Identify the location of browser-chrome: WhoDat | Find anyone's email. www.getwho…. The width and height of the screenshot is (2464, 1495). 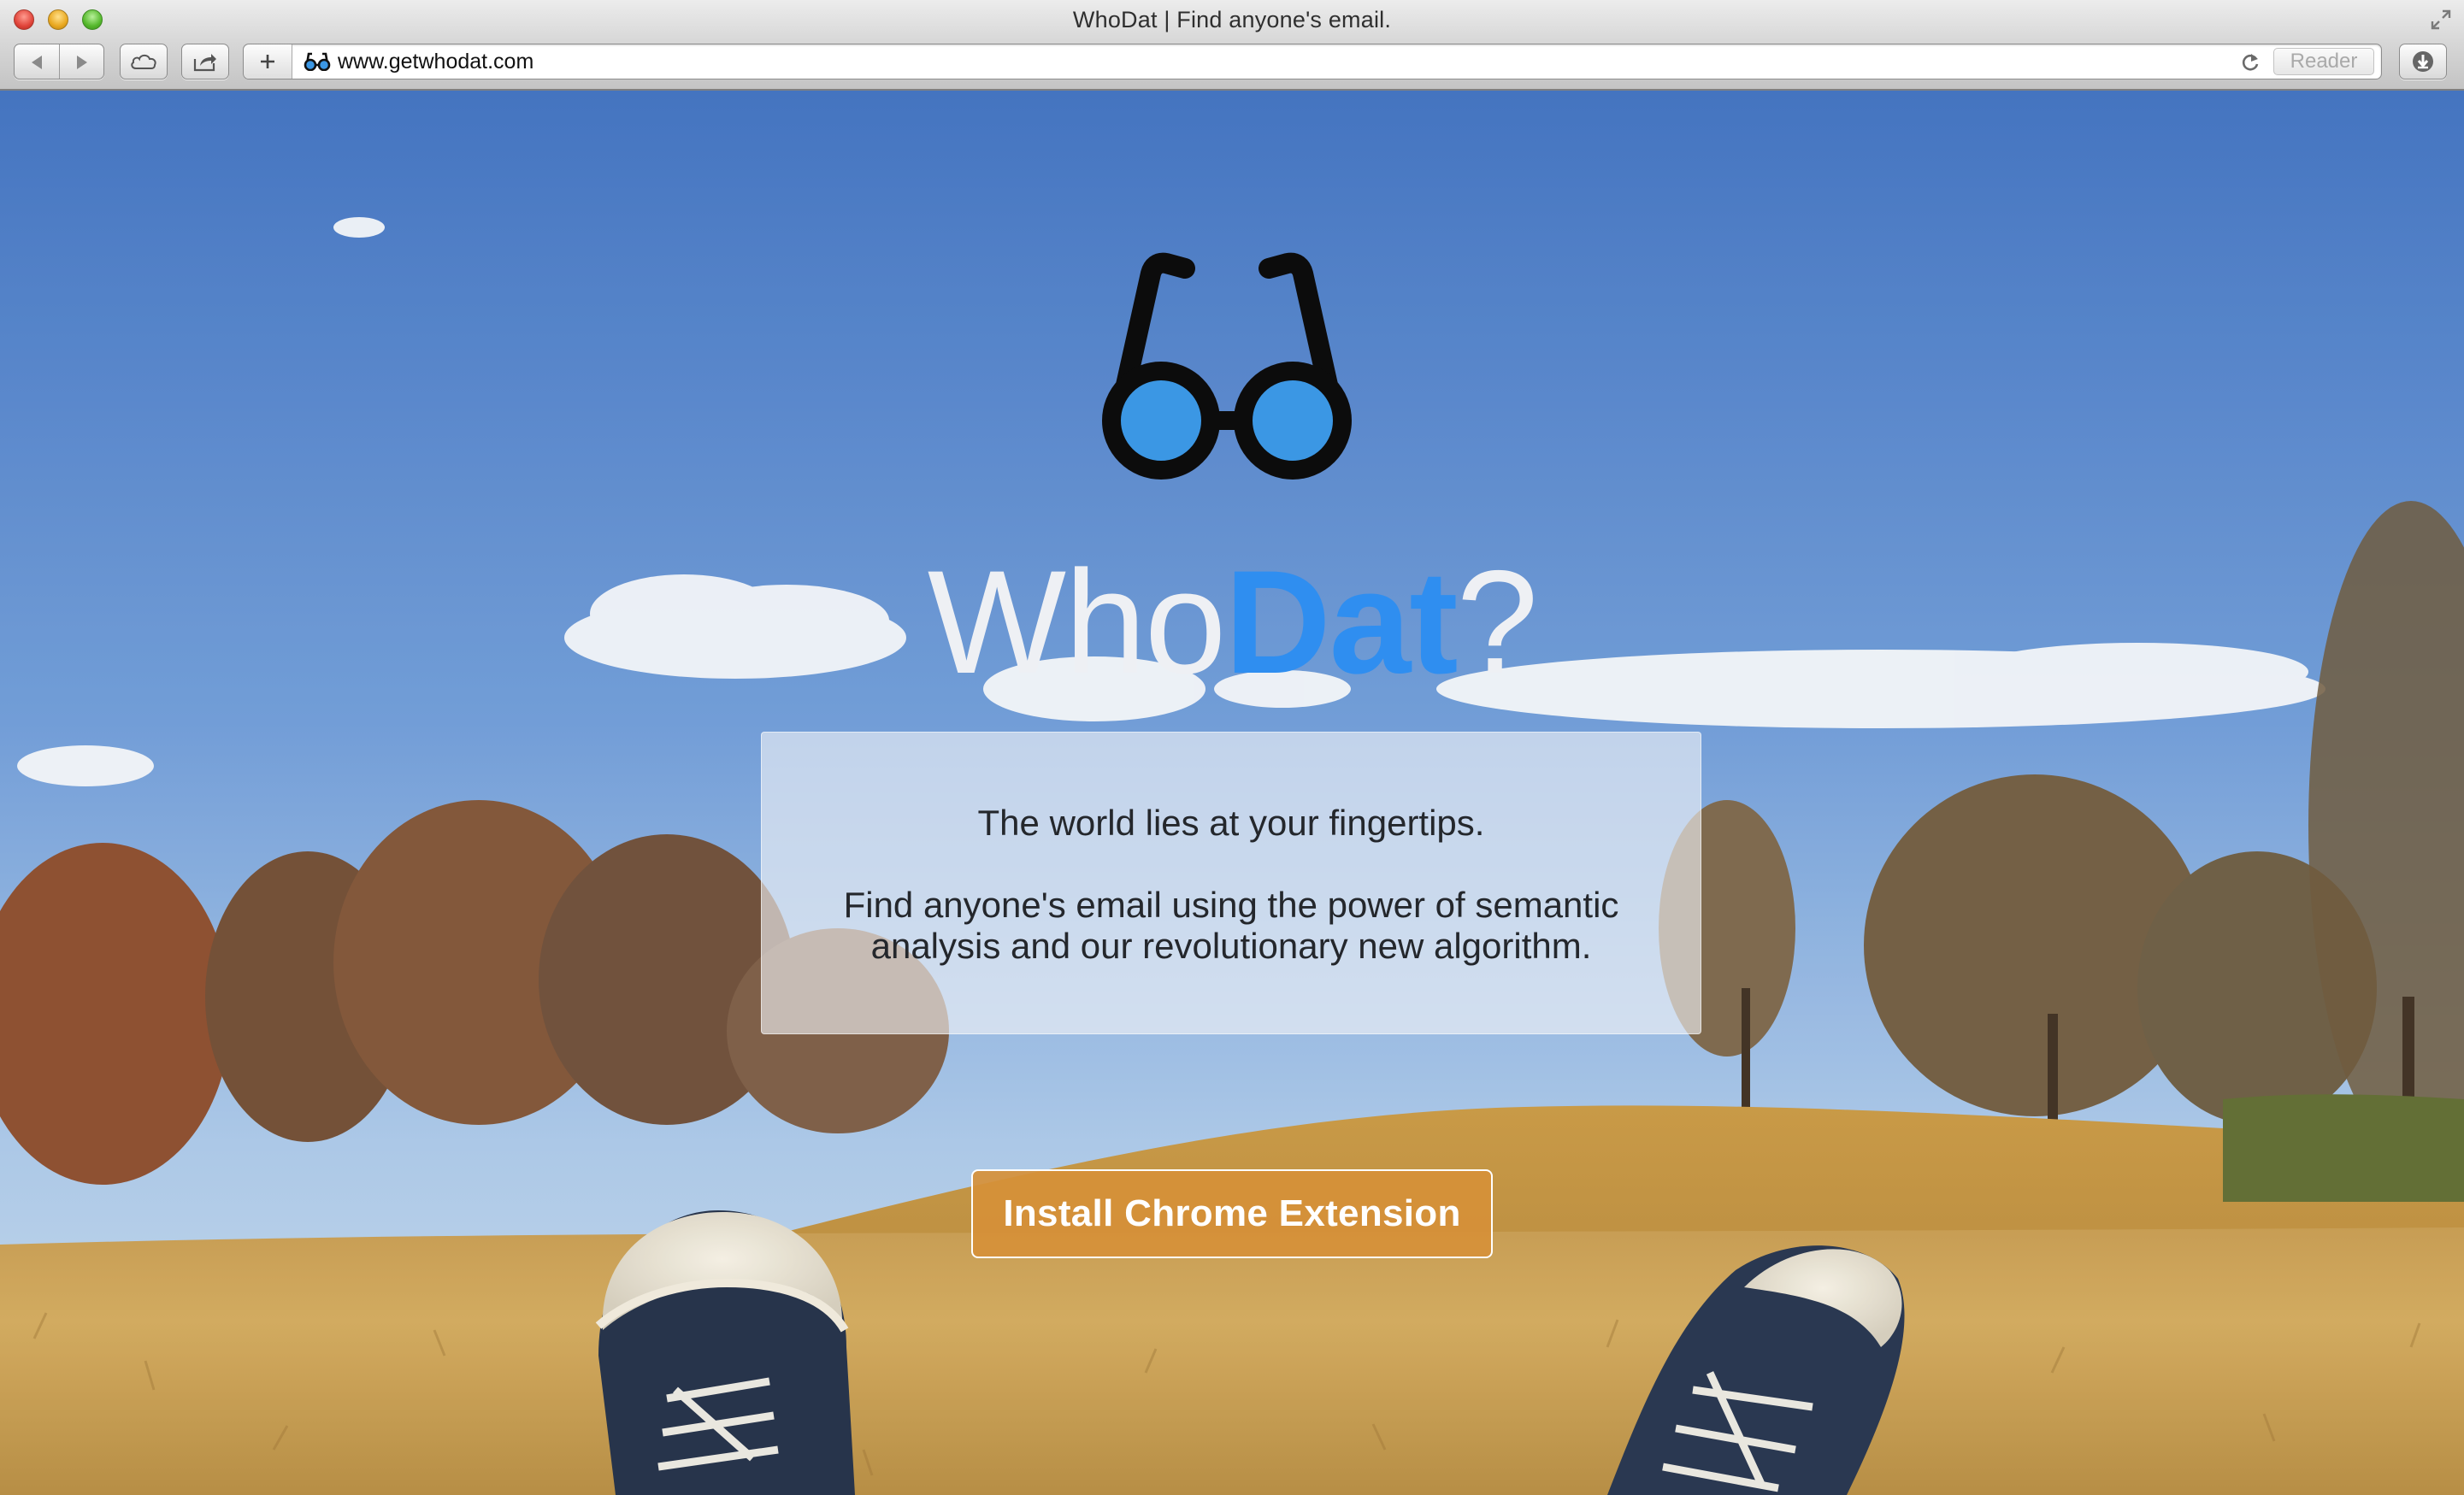
(1232, 45).